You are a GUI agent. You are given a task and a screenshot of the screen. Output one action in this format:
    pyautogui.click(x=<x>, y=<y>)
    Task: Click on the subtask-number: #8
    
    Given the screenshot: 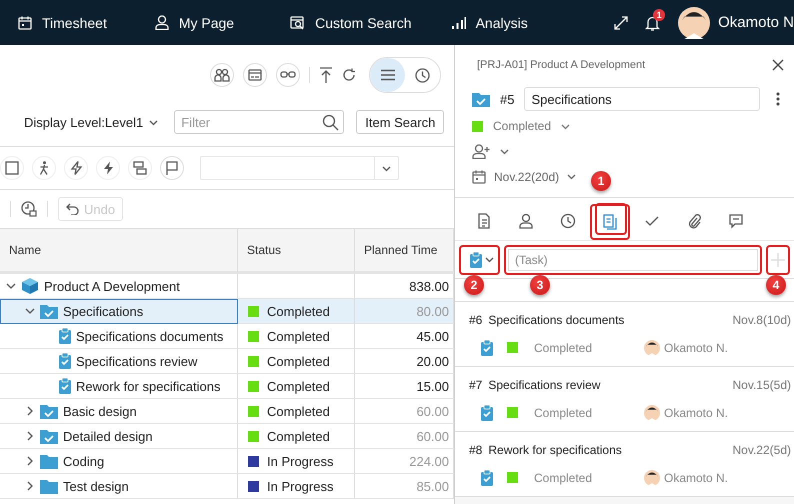 What is the action you would take?
    pyautogui.click(x=475, y=449)
    